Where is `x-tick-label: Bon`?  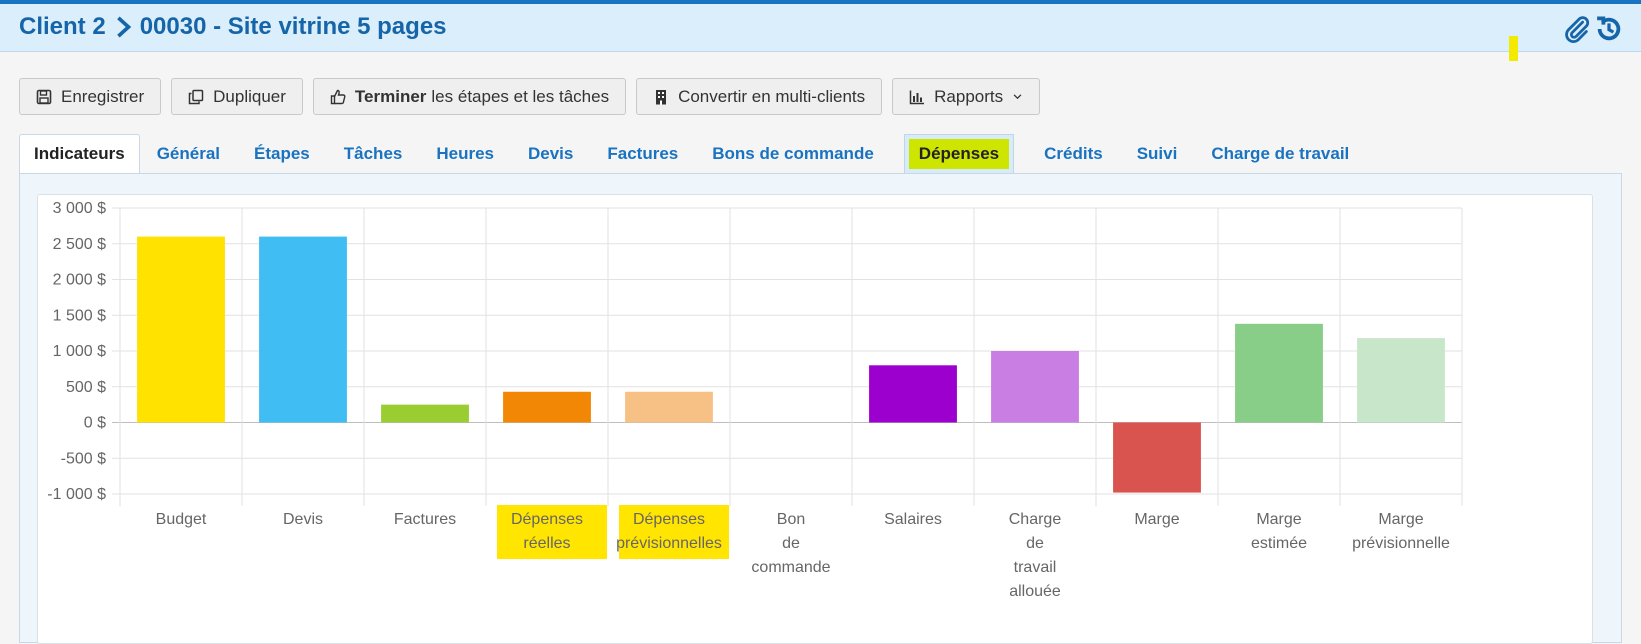
x-tick-label: Bon is located at coordinates (791, 519).